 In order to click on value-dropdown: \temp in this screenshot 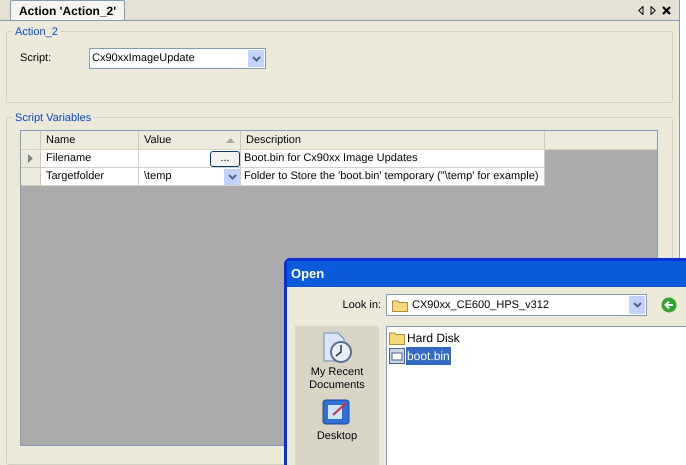, I will do `click(190, 177)`.